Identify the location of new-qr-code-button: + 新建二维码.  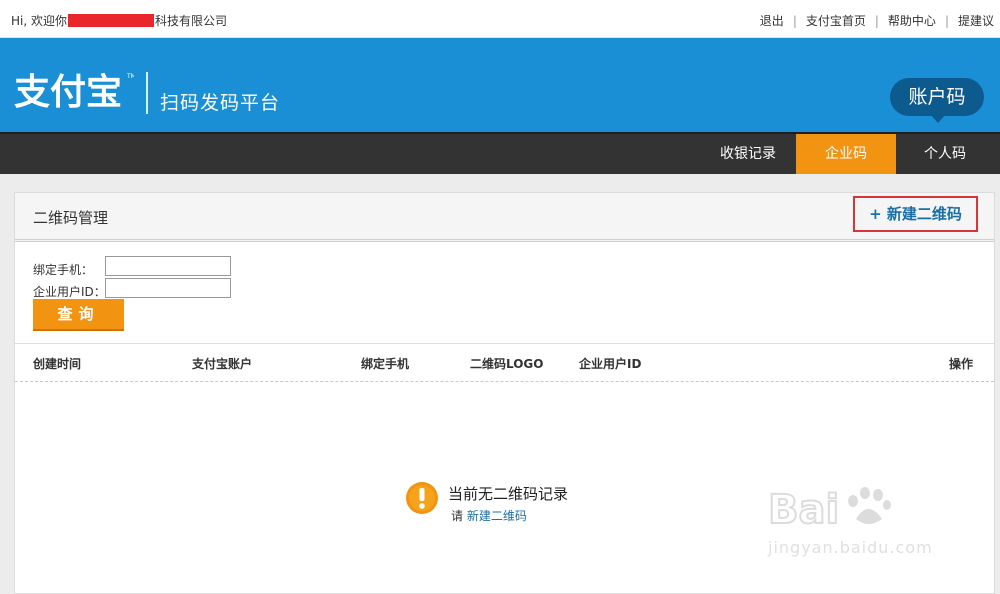
(915, 214).